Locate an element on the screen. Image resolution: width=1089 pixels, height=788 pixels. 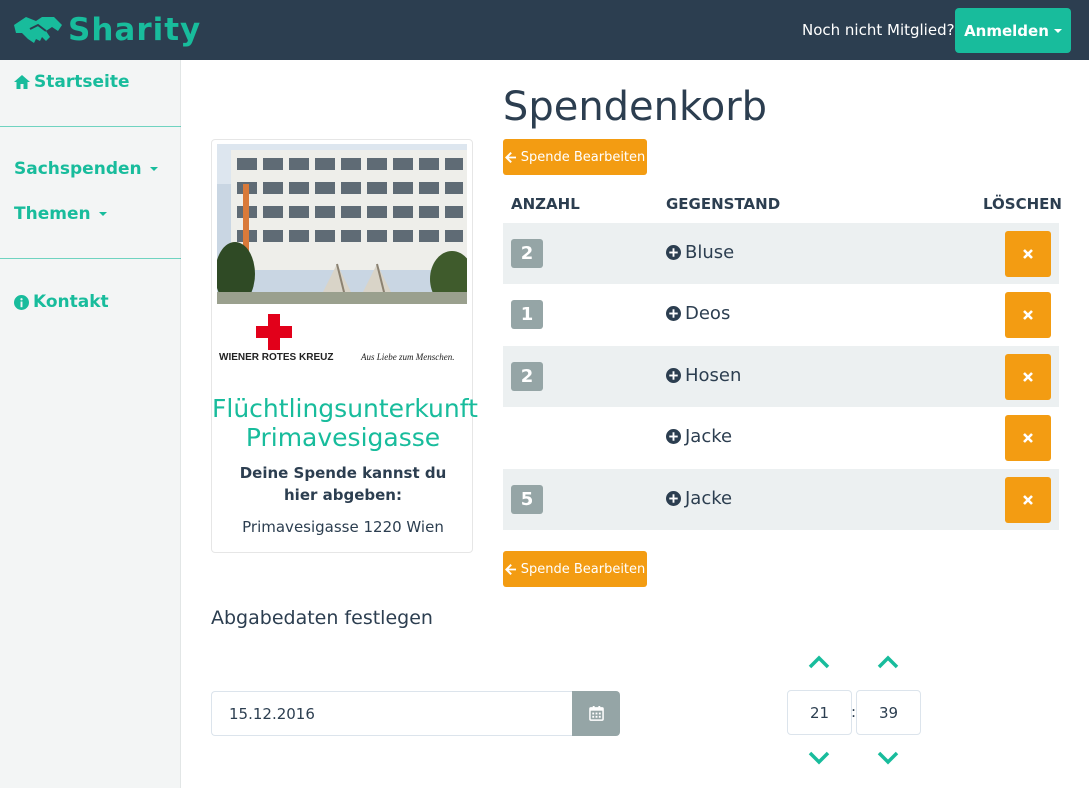
minute-increment-chevron-up-icon is located at coordinates (888, 662).